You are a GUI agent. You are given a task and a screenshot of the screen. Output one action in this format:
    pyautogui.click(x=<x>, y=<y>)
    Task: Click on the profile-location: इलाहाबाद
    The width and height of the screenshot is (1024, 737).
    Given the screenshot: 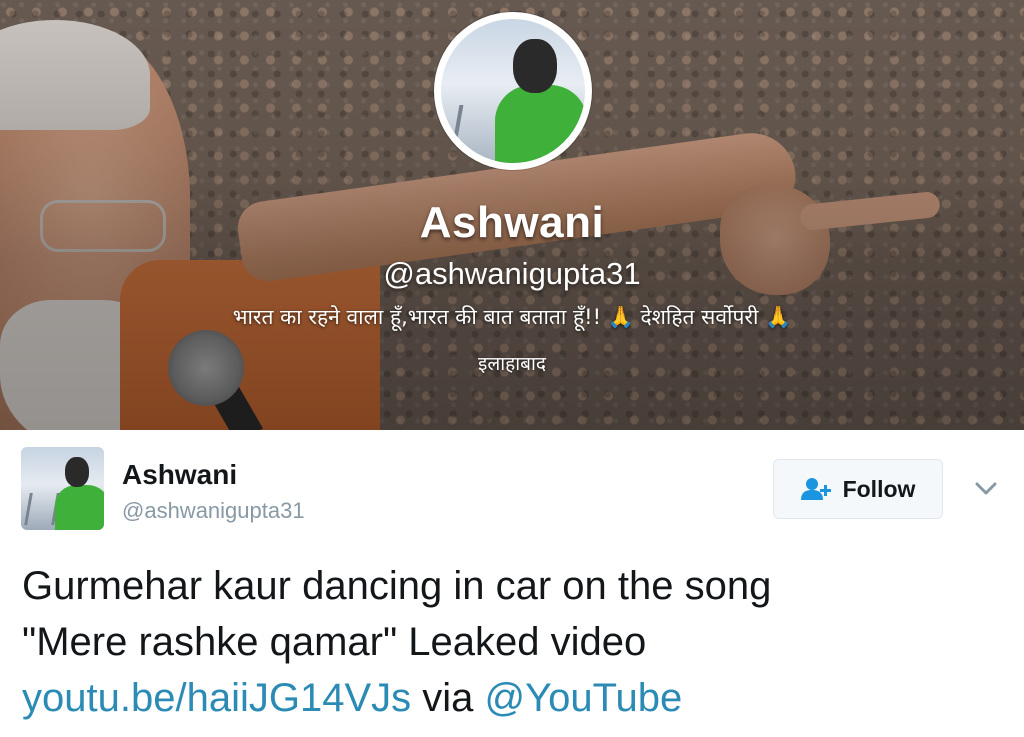 What is the action you would take?
    pyautogui.click(x=511, y=364)
    